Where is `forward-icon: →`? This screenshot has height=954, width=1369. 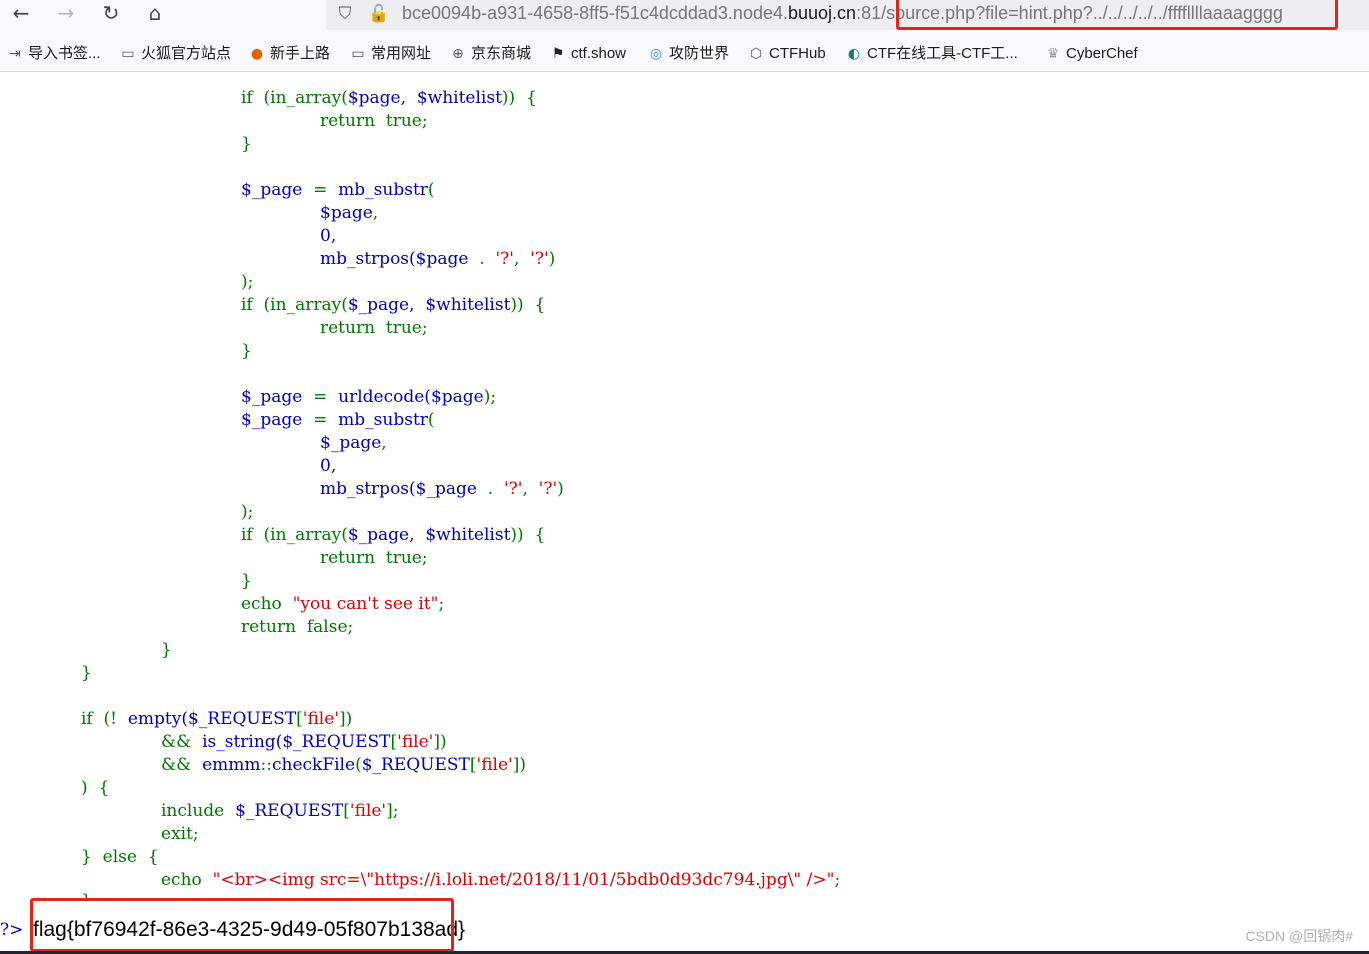 forward-icon: → is located at coordinates (66, 13).